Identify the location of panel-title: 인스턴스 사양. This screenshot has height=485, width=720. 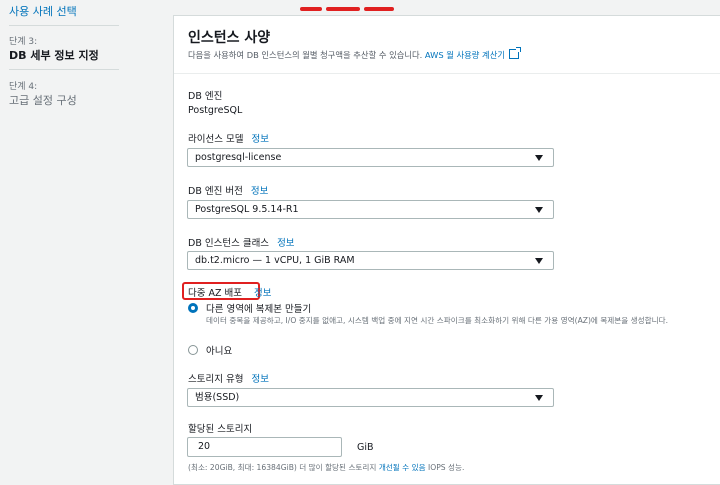
(229, 38).